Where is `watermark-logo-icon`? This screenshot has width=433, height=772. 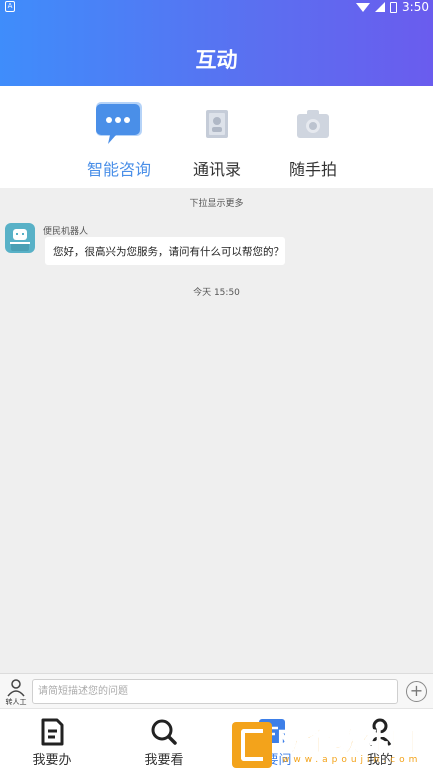
watermark-logo-icon is located at coordinates (252, 745).